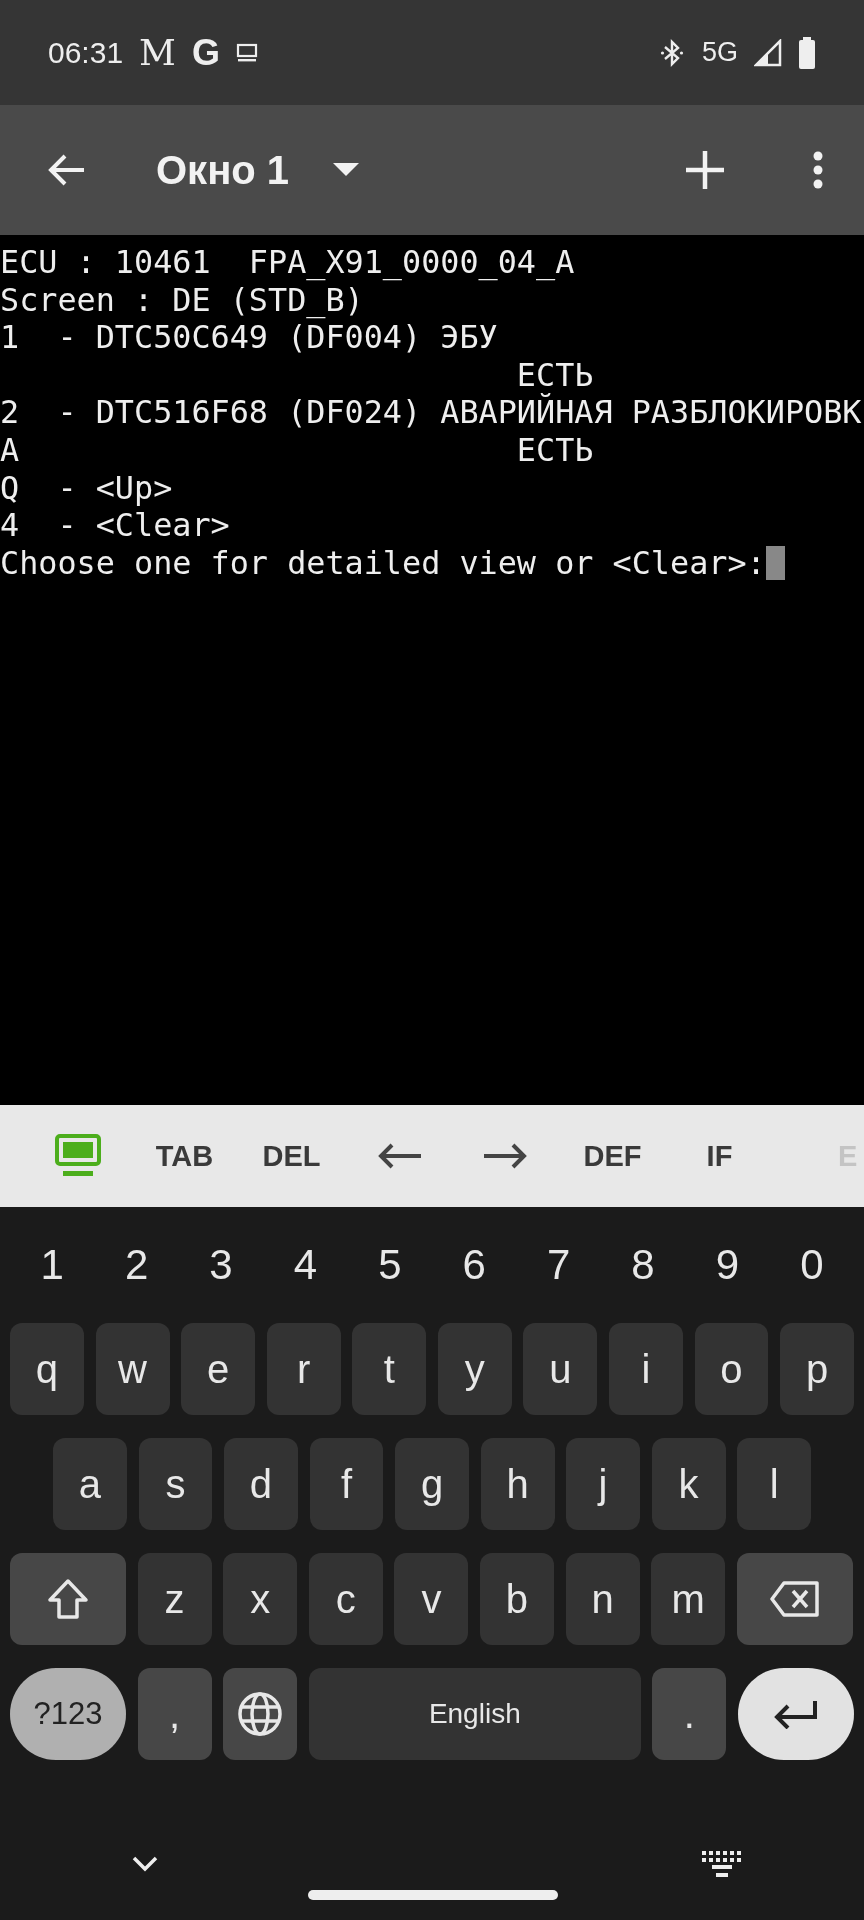  What do you see at coordinates (719, 52) in the screenshot?
I see `network-type: 5G` at bounding box center [719, 52].